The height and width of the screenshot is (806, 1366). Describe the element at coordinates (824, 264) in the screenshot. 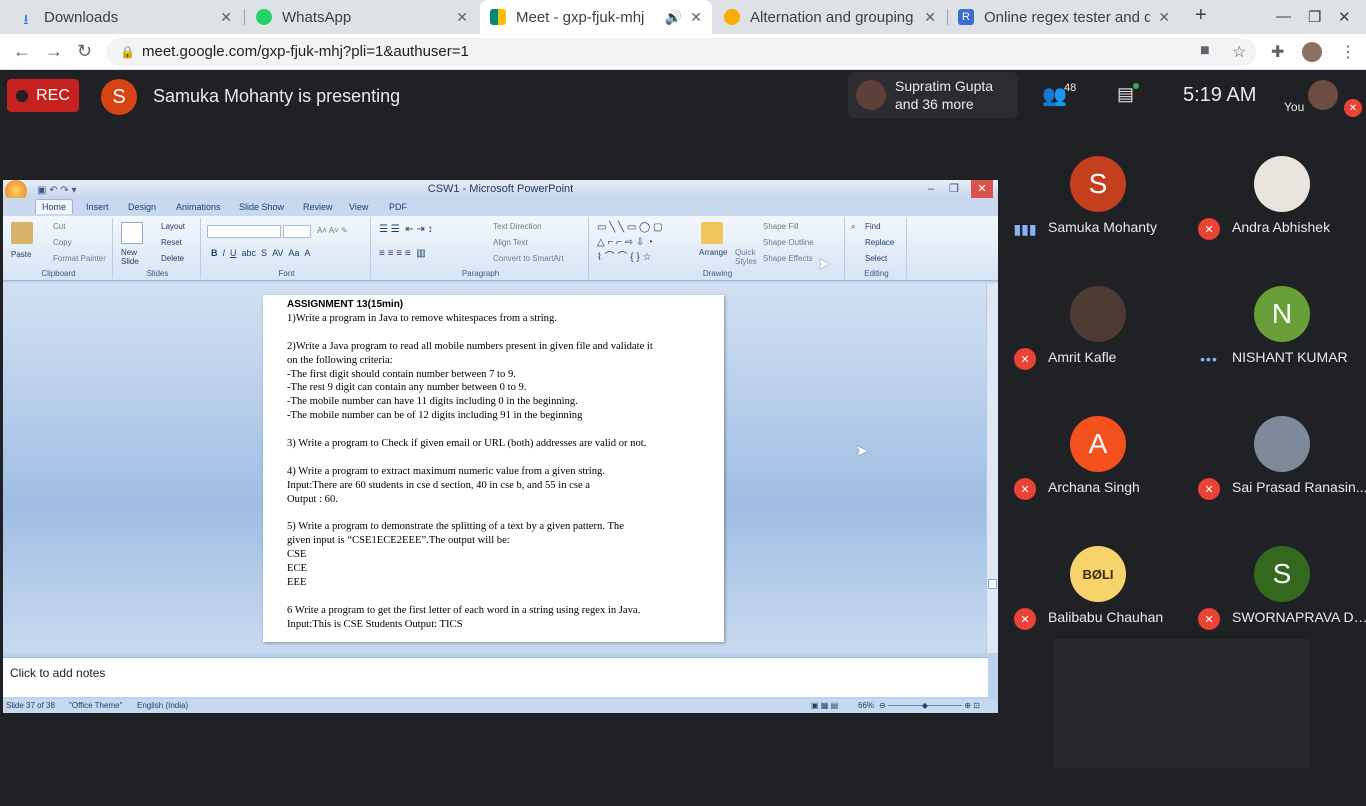

I see `mouse-cursor-icon: ➤` at that location.